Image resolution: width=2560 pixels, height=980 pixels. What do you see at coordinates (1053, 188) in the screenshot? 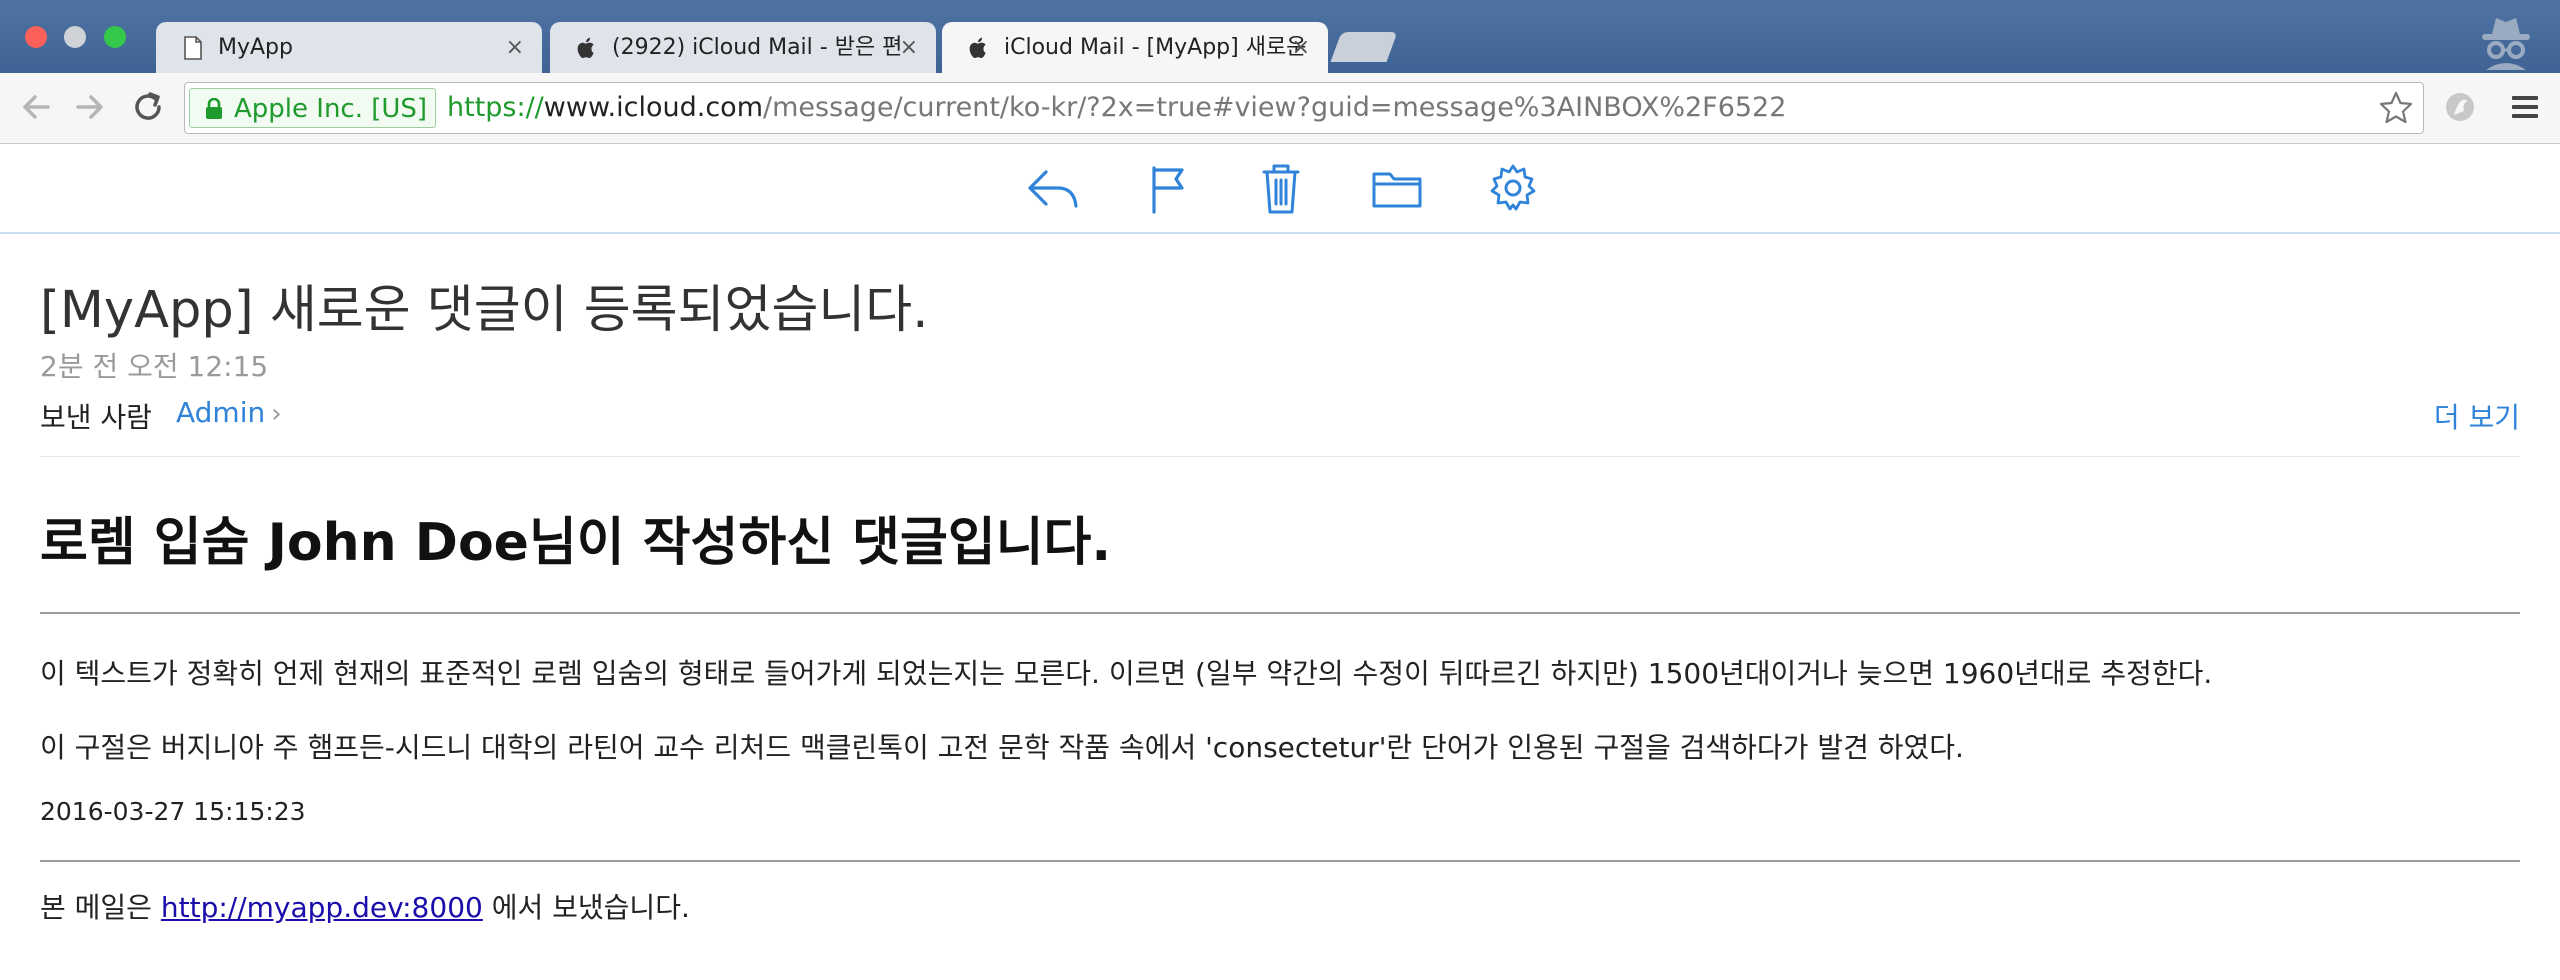
I see `reply-icon` at bounding box center [1053, 188].